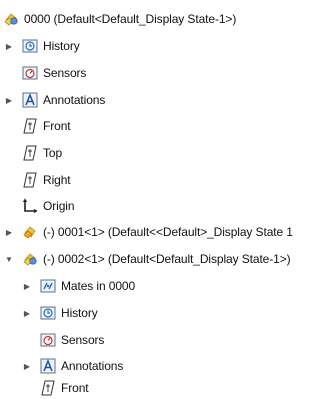  What do you see at coordinates (165, 100) in the screenshot?
I see `tree-item-annotations: ▶ Annotations` at bounding box center [165, 100].